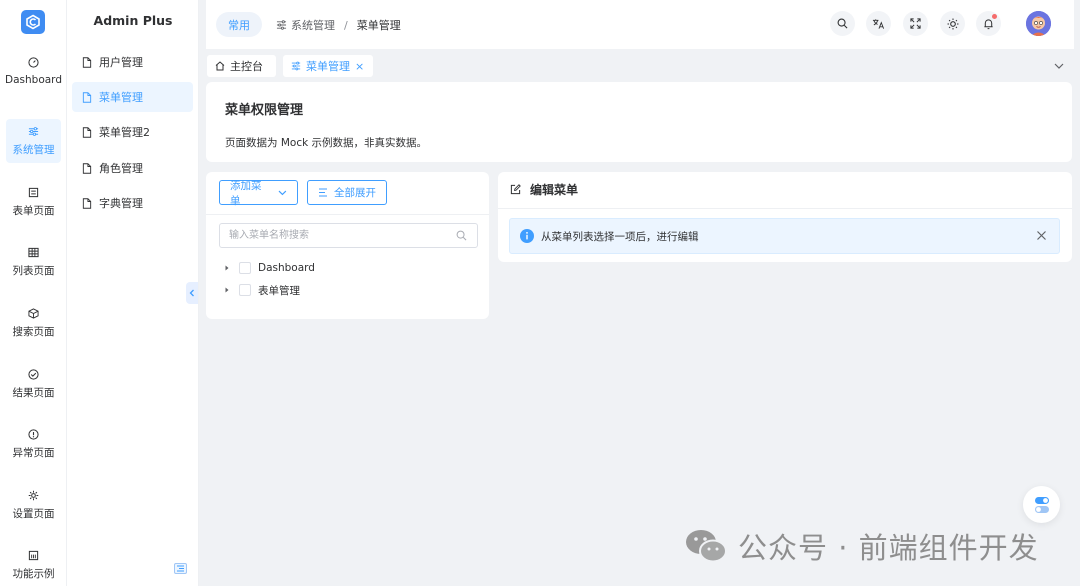 Image resolution: width=1080 pixels, height=586 pixels. Describe the element at coordinates (132, 62) in the screenshot. I see `sidebar-item-users: 用户管理` at that location.